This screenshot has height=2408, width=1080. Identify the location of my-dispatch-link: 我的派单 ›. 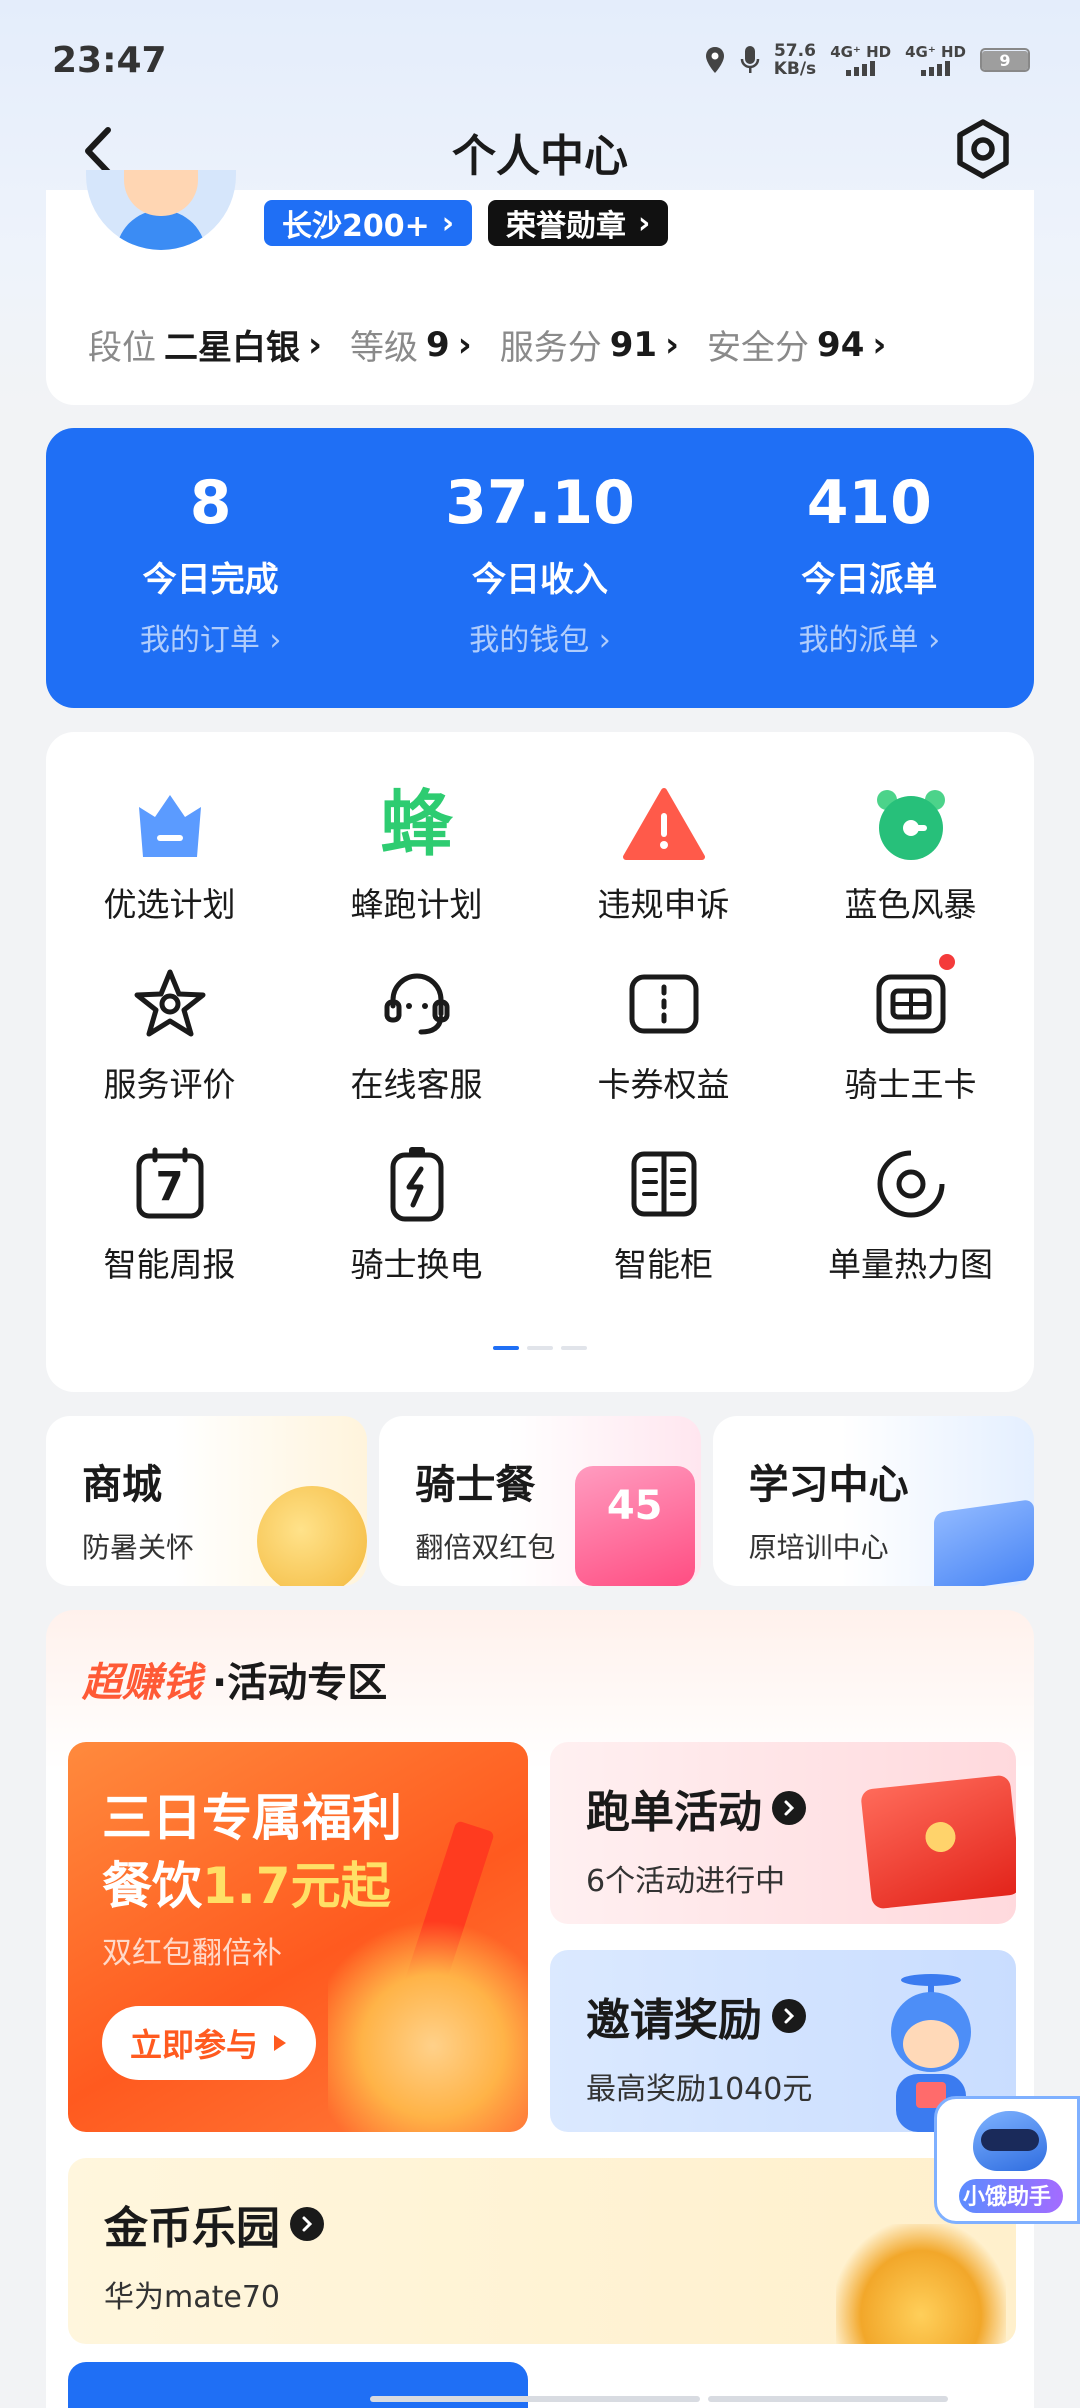
(869, 637).